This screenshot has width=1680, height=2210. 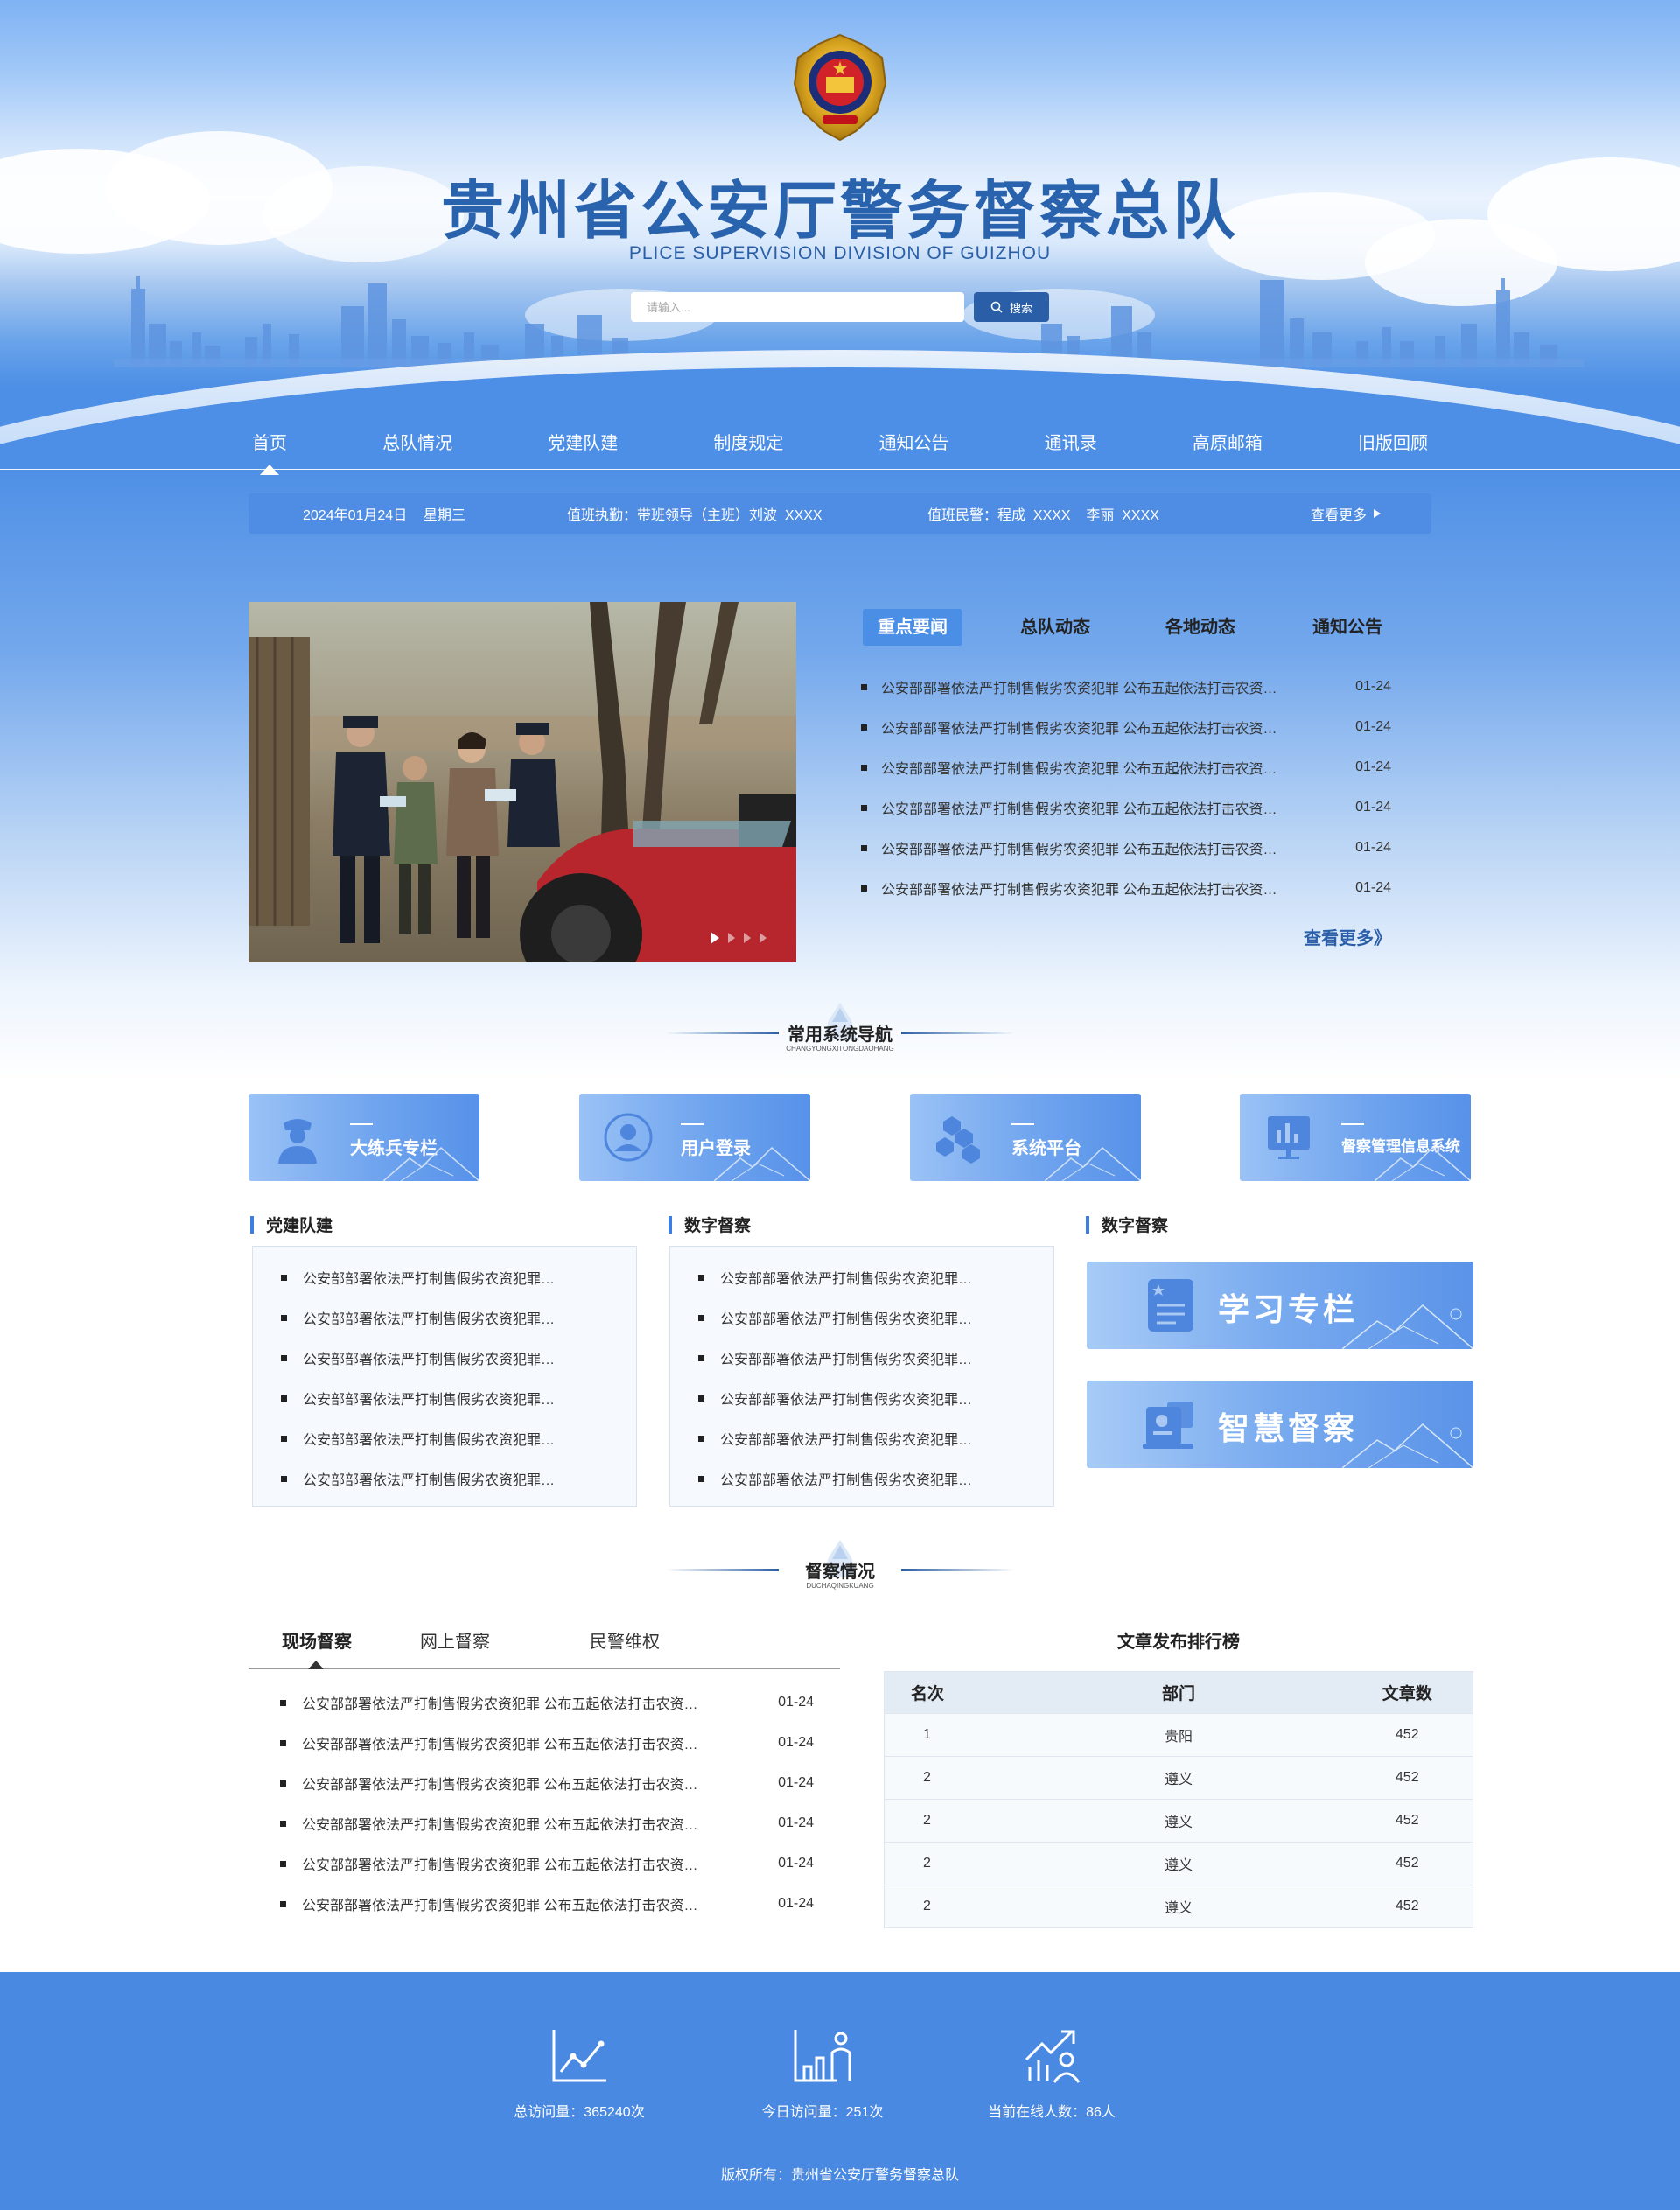 I want to click on nav-item-overview: 总队情况, so click(x=417, y=441).